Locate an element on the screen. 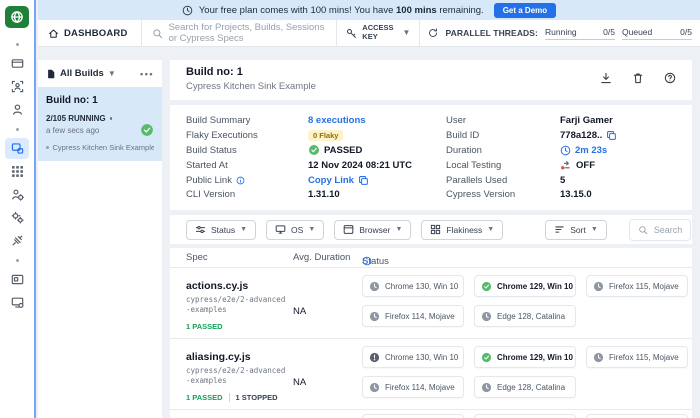  icon-sidebar is located at coordinates (18, 209).